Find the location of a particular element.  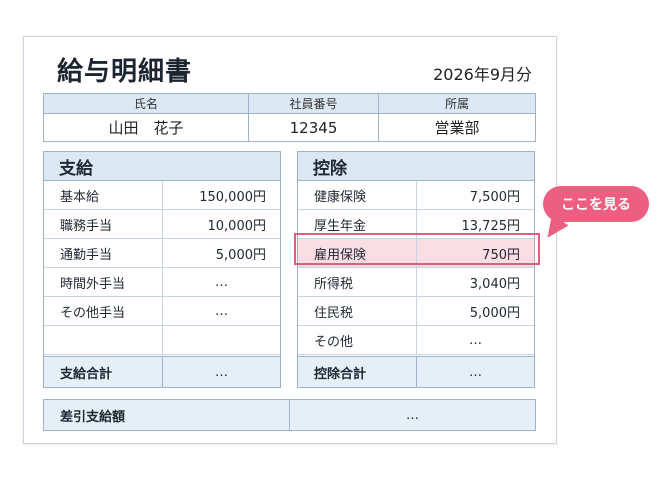

earnings-amount: 5,000円 is located at coordinates (240, 255).